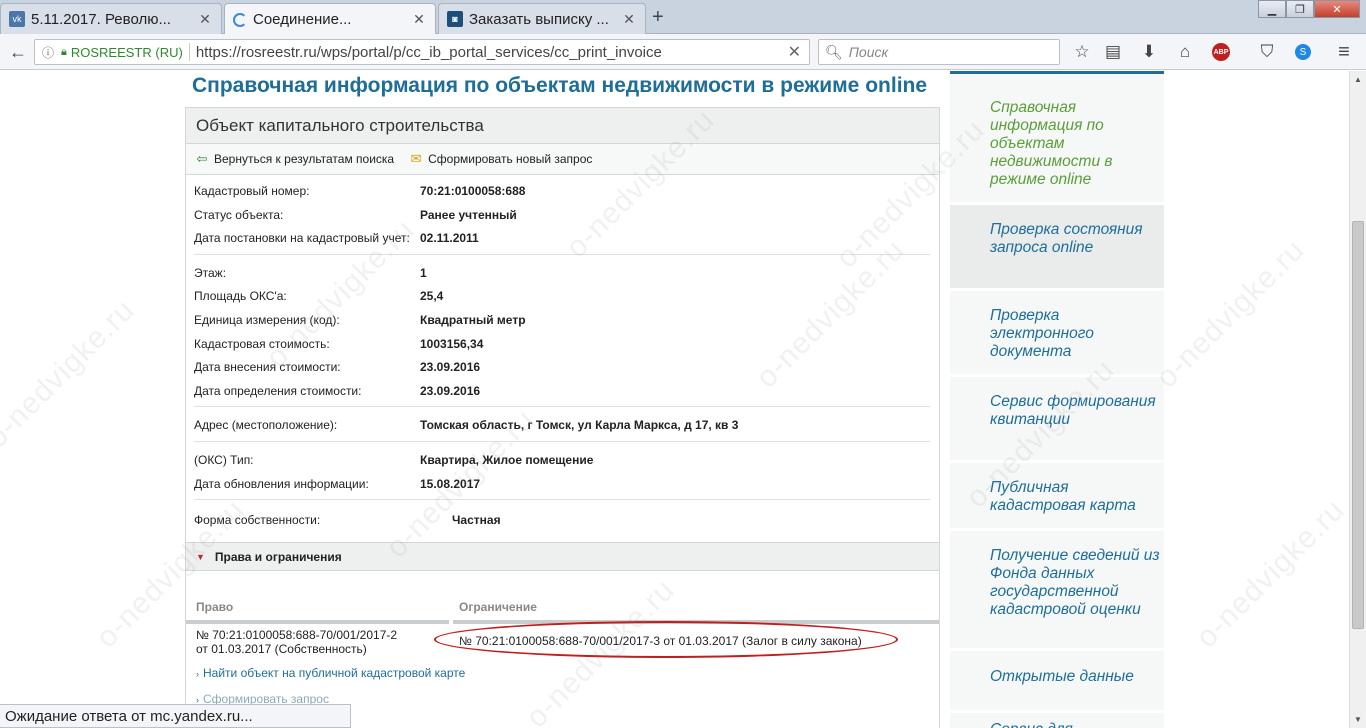  What do you see at coordinates (1113, 52) in the screenshot?
I see `reading-list-icon: ▤` at bounding box center [1113, 52].